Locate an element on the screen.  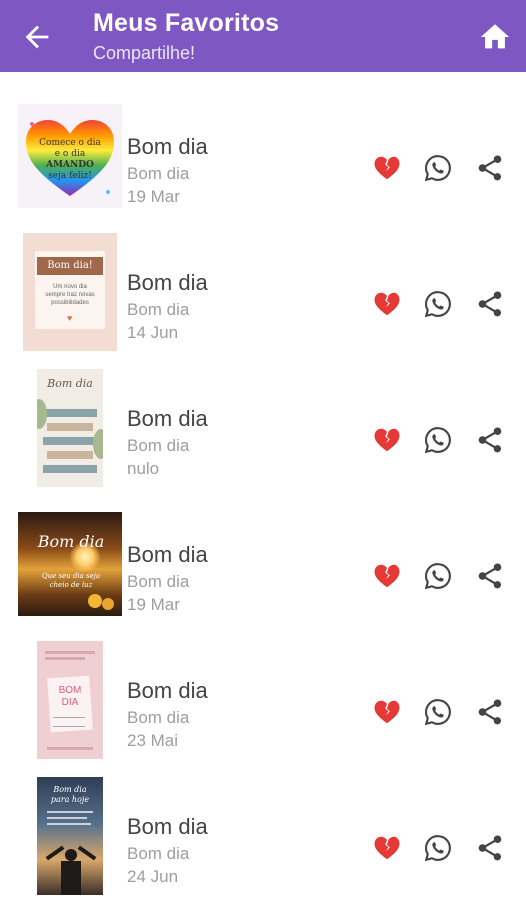
item-text: Bom dia Bom dia 23 Mai is located at coordinates (242, 700).